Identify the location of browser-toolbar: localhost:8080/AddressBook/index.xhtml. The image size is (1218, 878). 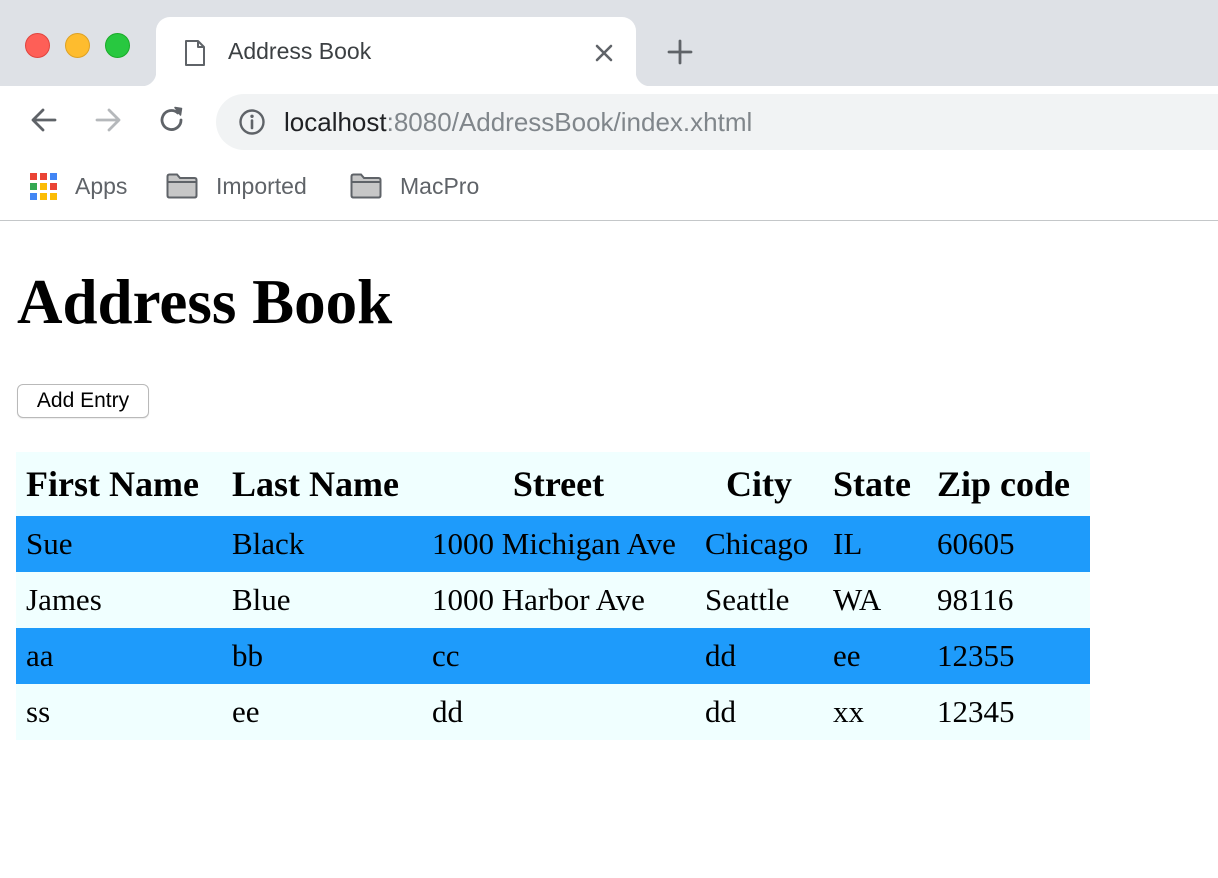
(609, 122).